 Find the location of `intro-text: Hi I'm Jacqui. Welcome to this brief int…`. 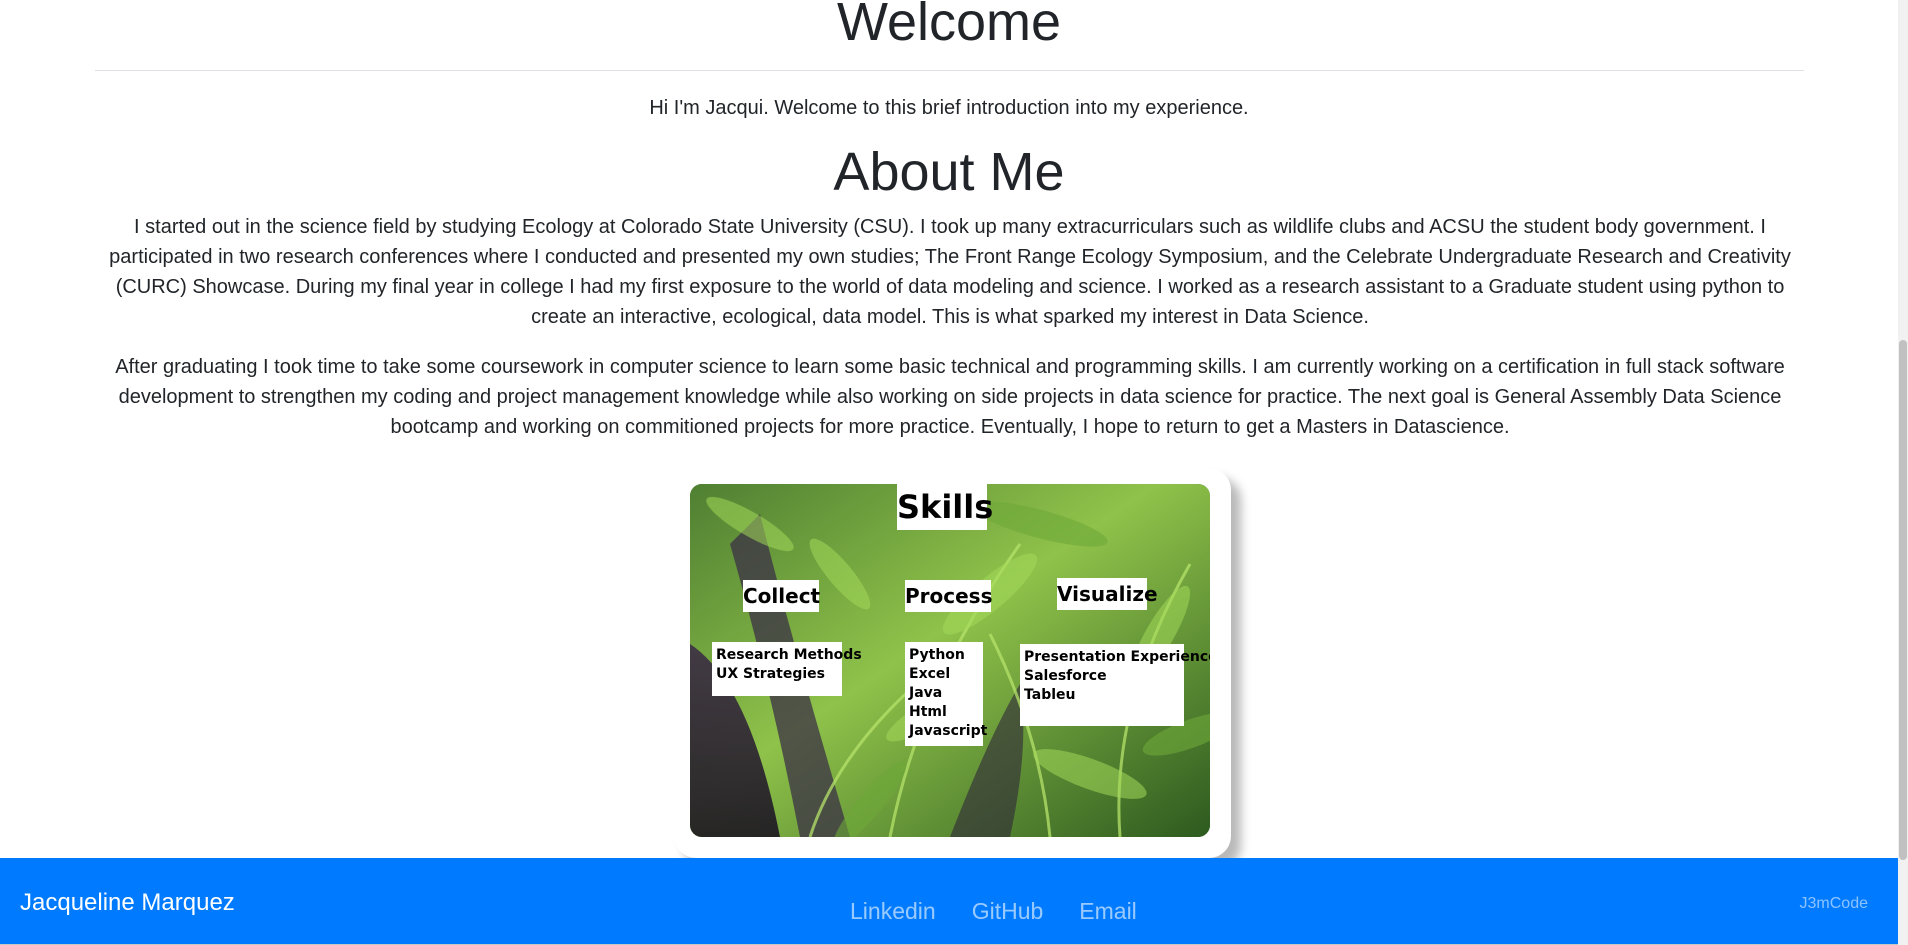

intro-text: Hi I'm Jacqui. Welcome to this brief int… is located at coordinates (949, 108).